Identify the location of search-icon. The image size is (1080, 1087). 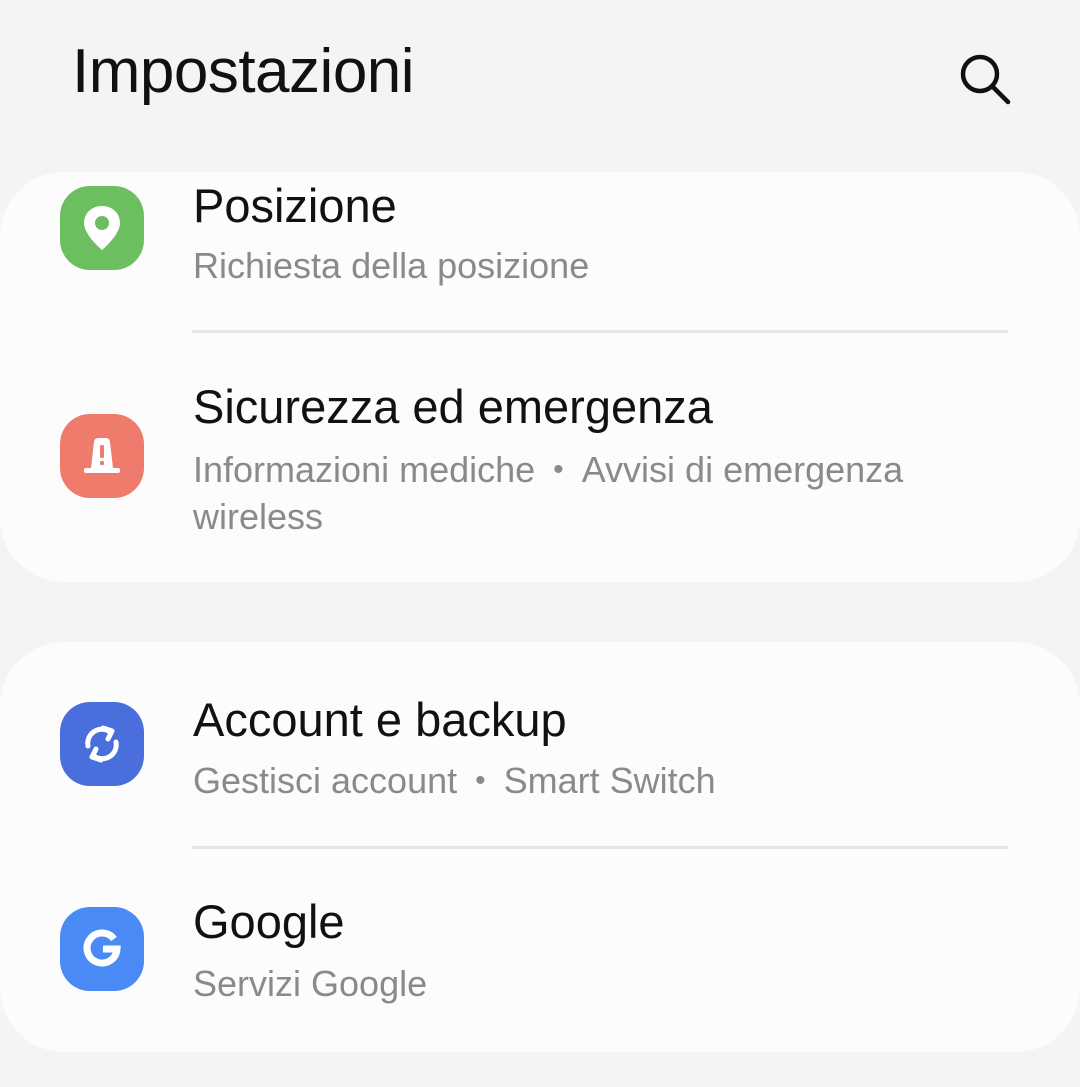
(985, 79).